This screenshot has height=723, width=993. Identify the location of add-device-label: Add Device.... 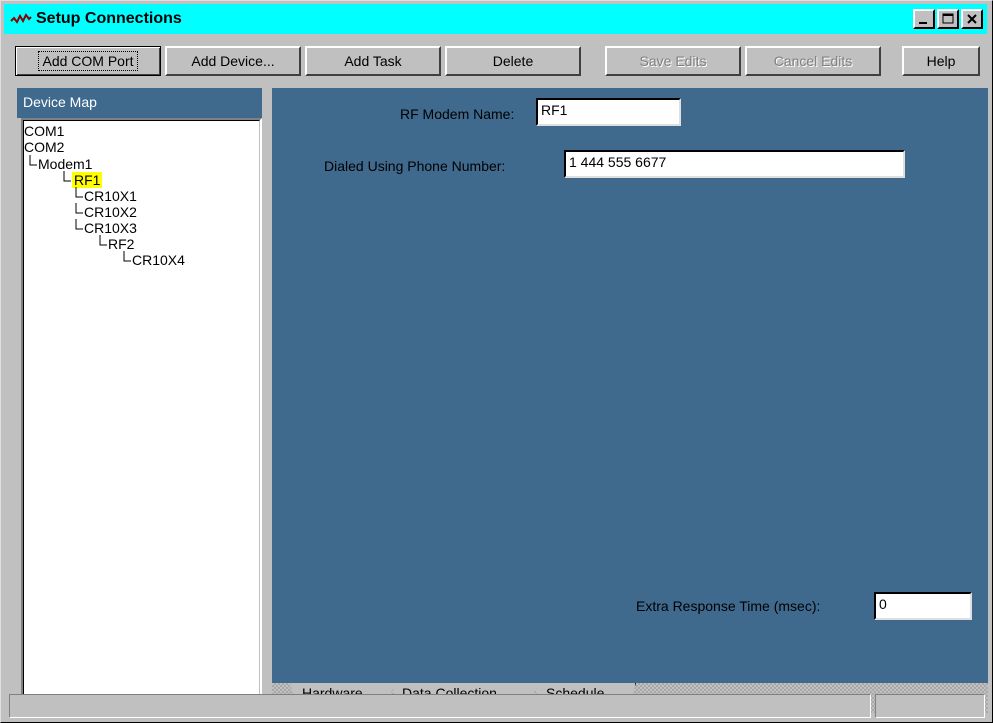
(233, 61).